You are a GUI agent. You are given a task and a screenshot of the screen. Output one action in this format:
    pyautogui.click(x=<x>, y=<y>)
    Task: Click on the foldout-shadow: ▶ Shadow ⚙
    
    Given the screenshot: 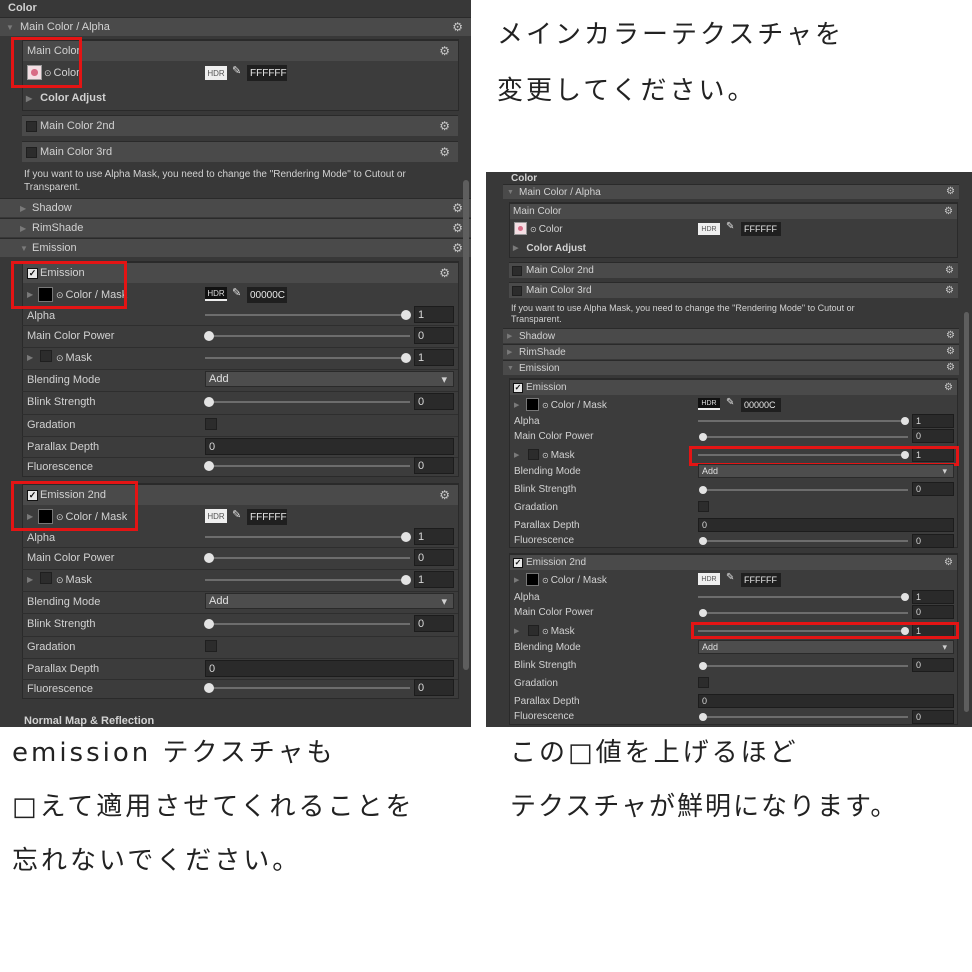 What is the action you would take?
    pyautogui.click(x=235, y=207)
    